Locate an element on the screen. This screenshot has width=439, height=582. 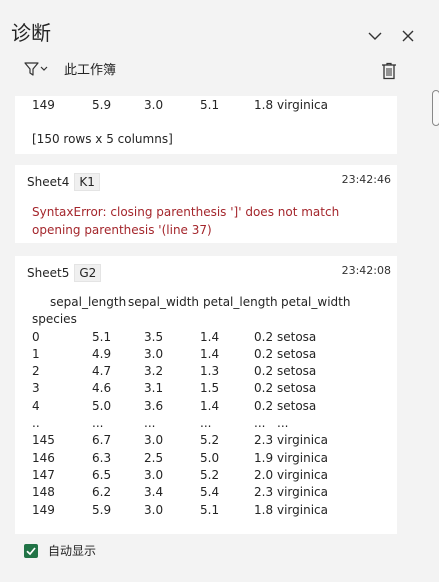
close-icon is located at coordinates (408, 36).